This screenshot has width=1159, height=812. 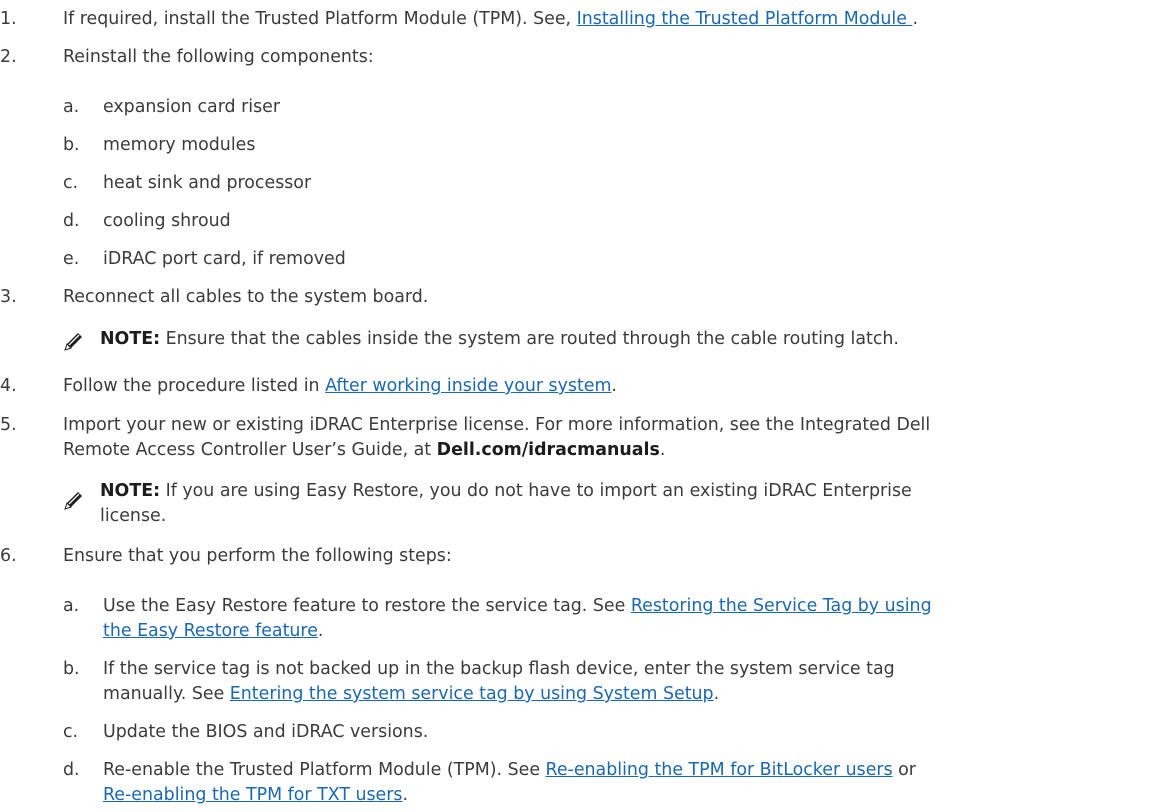 What do you see at coordinates (8, 386) in the screenshot?
I see `step-number: 4.` at bounding box center [8, 386].